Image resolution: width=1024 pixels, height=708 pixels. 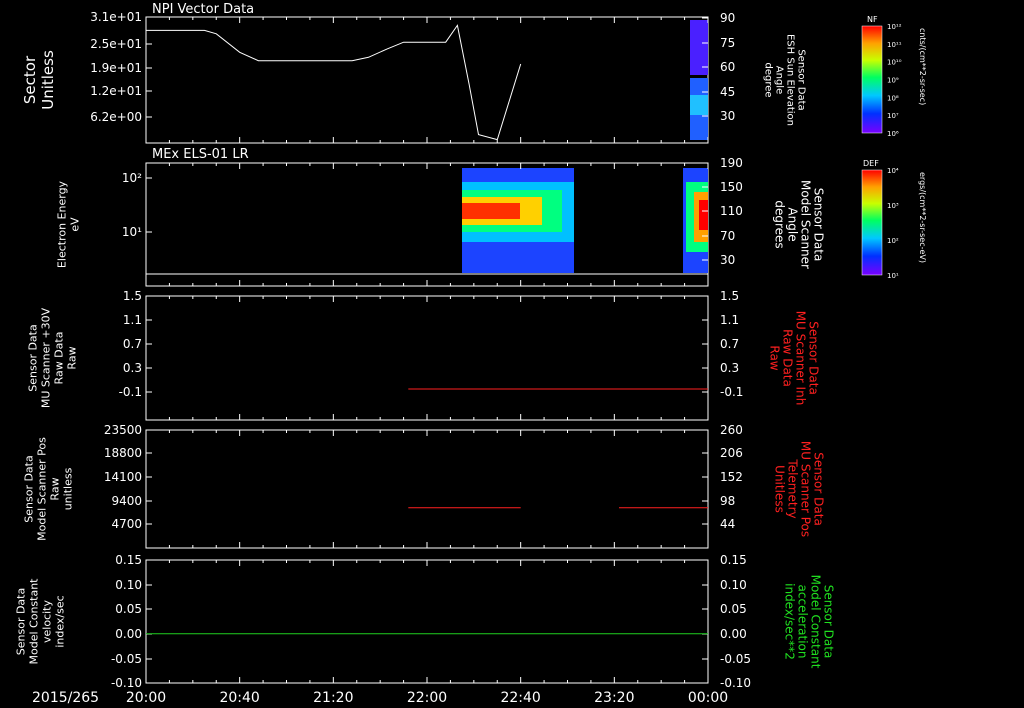 I want to click on y-axis-label-right-line: Telemetry, so click(x=793, y=488).